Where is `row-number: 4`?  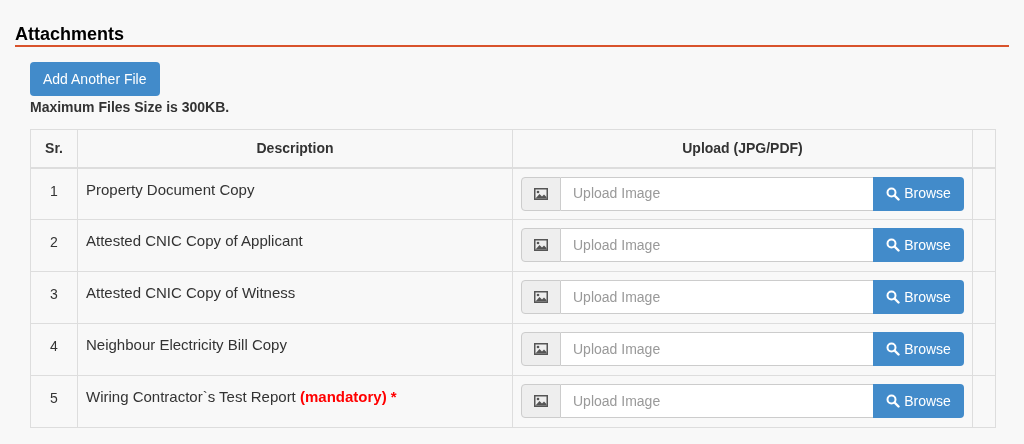 row-number: 4 is located at coordinates (54, 346).